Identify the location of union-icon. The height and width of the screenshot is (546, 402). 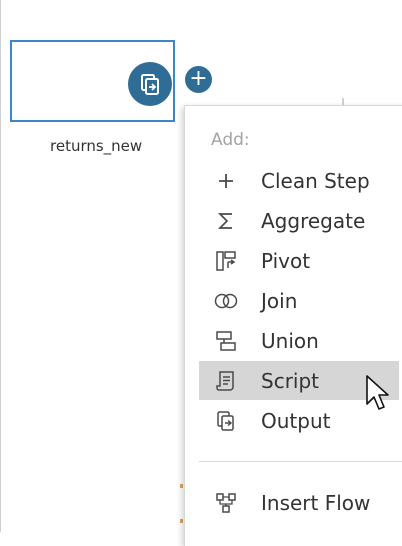
(226, 341).